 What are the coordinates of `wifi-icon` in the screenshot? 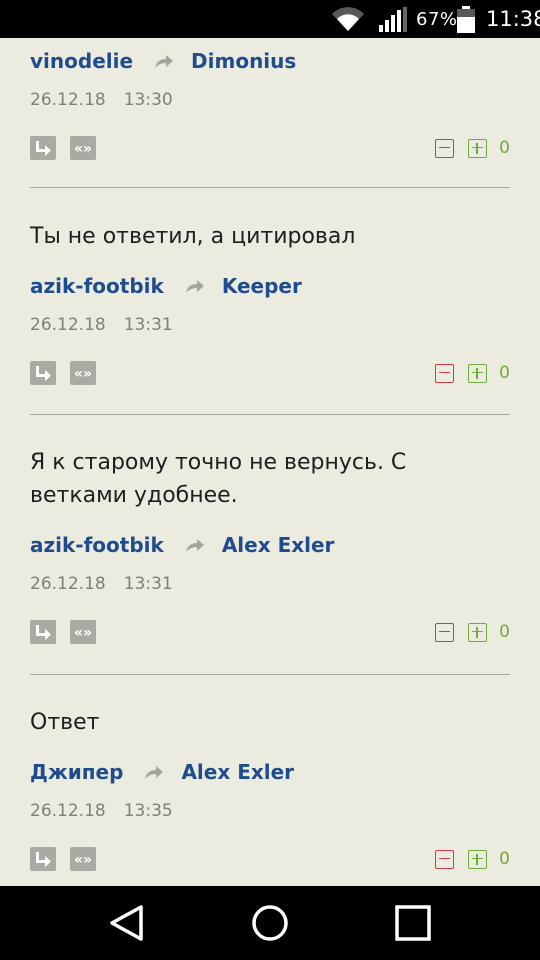 It's located at (348, 21).